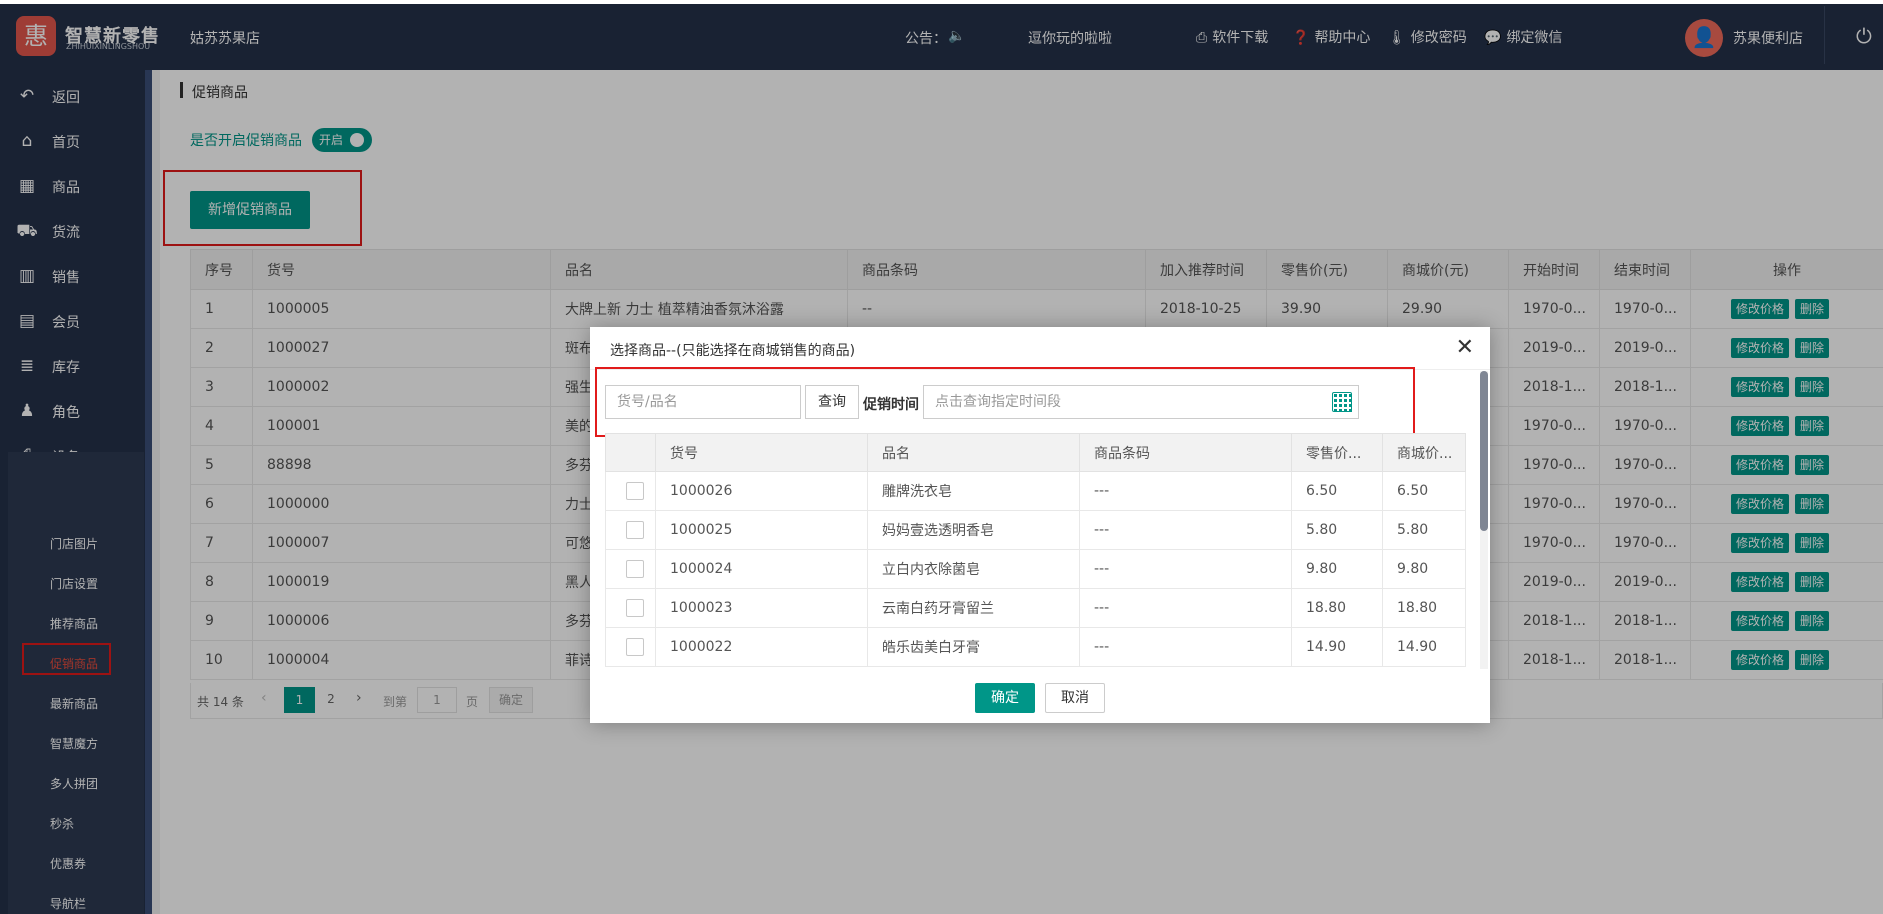  I want to click on modal-table-row: 1000025 妈妈壹选透明香皂 --- 5.80 5.80, so click(1035, 530).